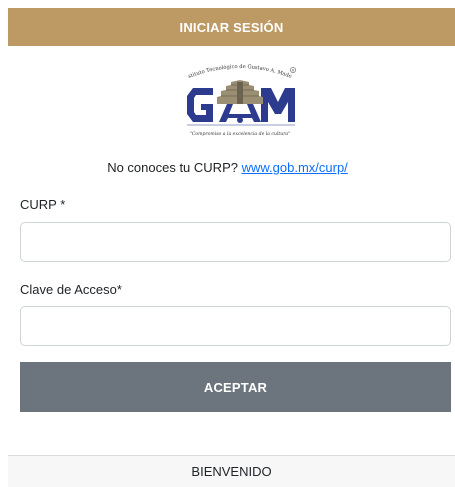  What do you see at coordinates (71, 289) in the screenshot?
I see `password-label: Clave de Acceso*` at bounding box center [71, 289].